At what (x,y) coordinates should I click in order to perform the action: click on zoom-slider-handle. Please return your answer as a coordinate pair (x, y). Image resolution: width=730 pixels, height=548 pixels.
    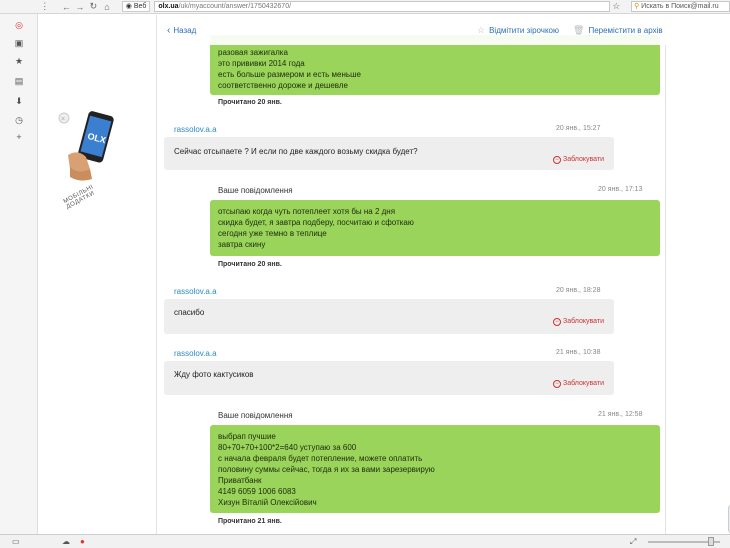
    Looking at the image, I should click on (711, 541).